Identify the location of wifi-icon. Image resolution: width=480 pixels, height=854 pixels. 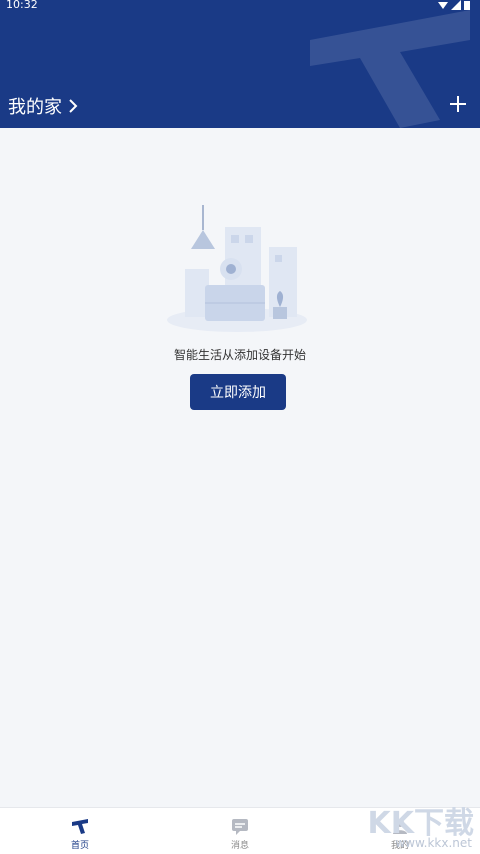
(443, 5).